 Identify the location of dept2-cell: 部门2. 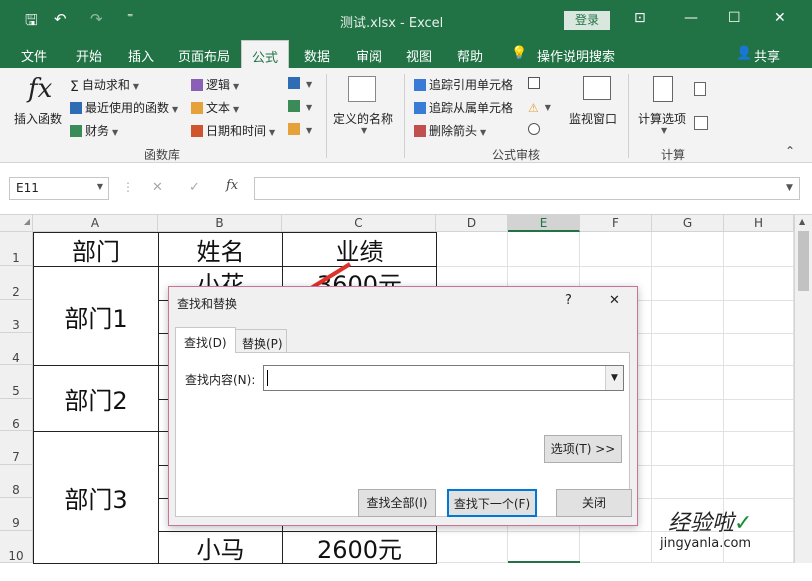
(96, 398).